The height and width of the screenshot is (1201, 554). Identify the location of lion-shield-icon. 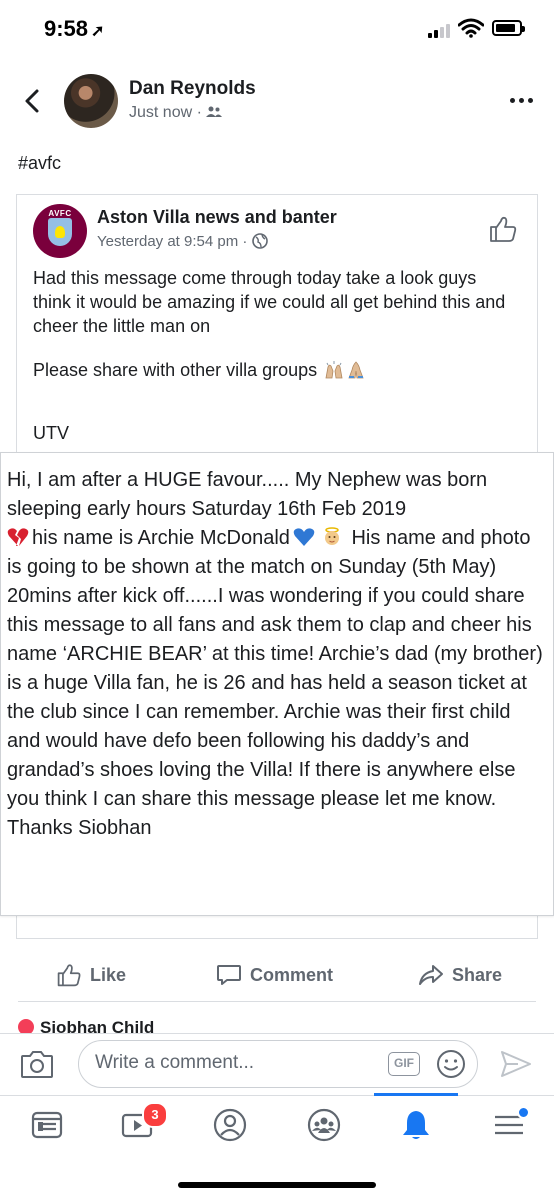
(60, 232).